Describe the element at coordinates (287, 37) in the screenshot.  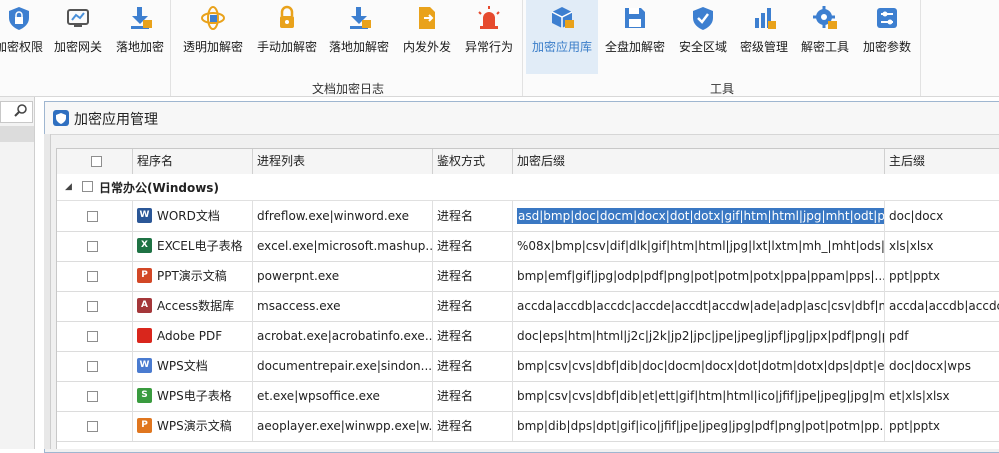
I see `ribbon-button-manual-encrypt: 手动加解密` at that location.